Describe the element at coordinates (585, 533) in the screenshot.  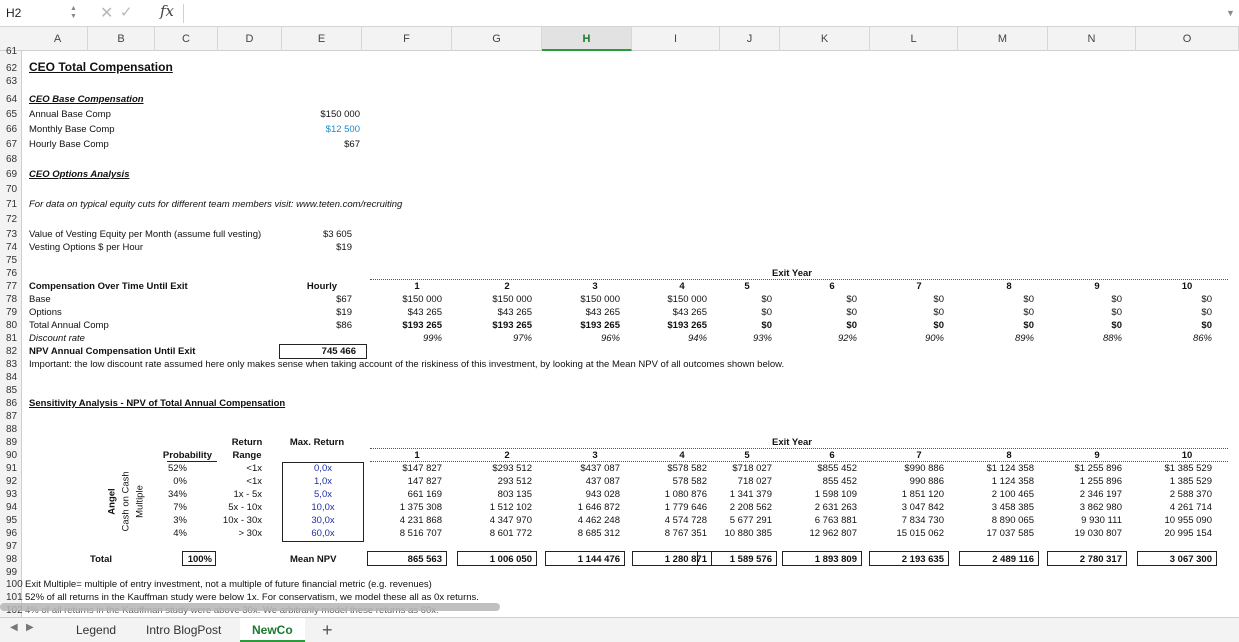
I see `sens-value-6-3: 8 685 312` at that location.